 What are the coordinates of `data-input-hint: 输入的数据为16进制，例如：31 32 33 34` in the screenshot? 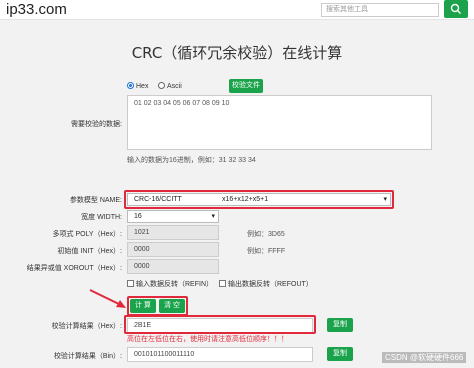 It's located at (191, 160).